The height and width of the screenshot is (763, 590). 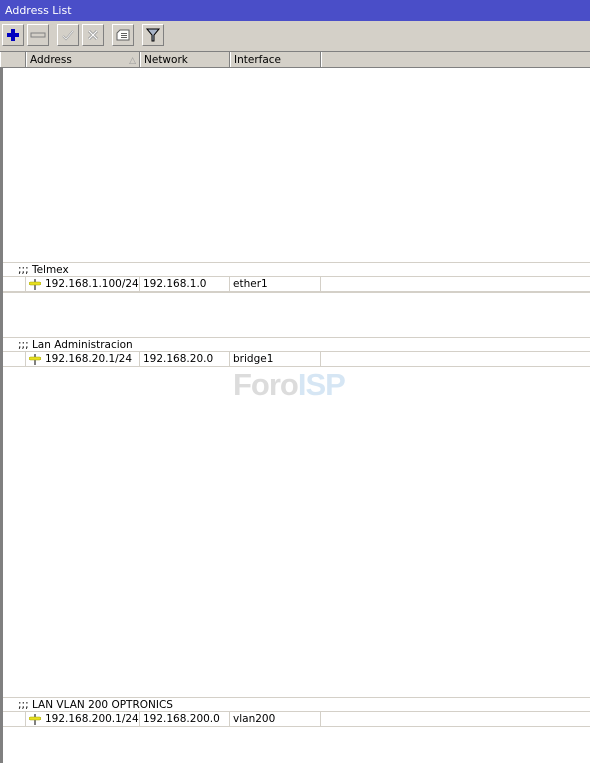 I want to click on remove-button, so click(x=38, y=35).